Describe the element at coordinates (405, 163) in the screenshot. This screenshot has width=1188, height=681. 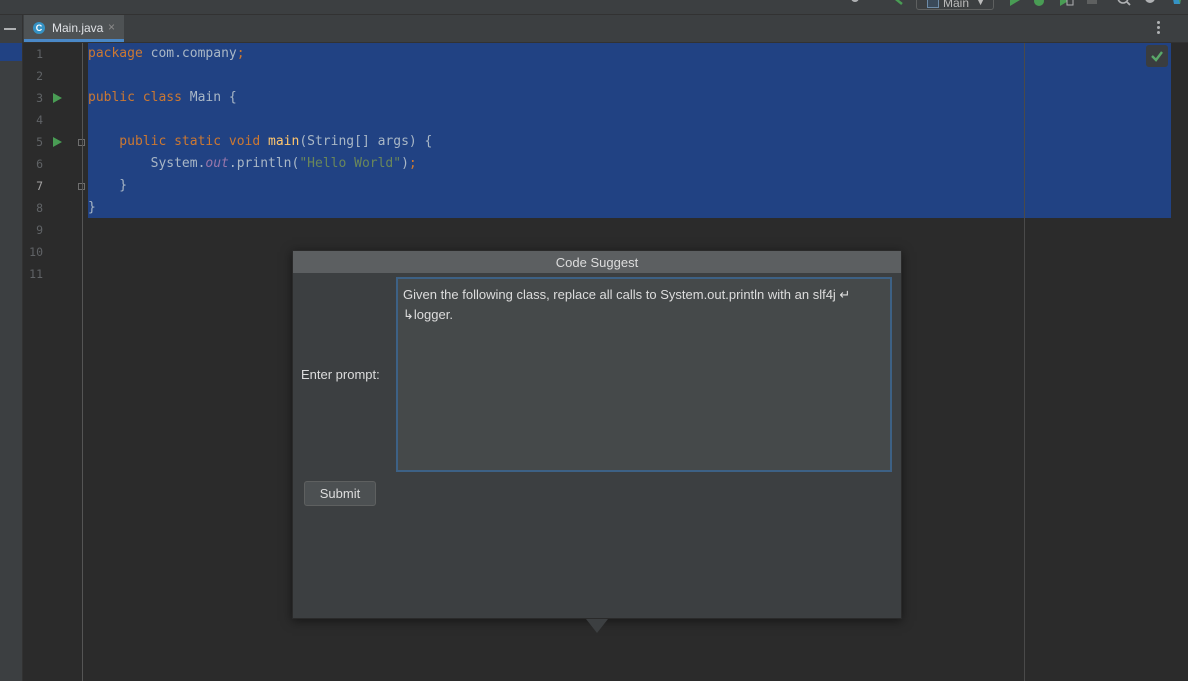
I see `code-text: )` at that location.